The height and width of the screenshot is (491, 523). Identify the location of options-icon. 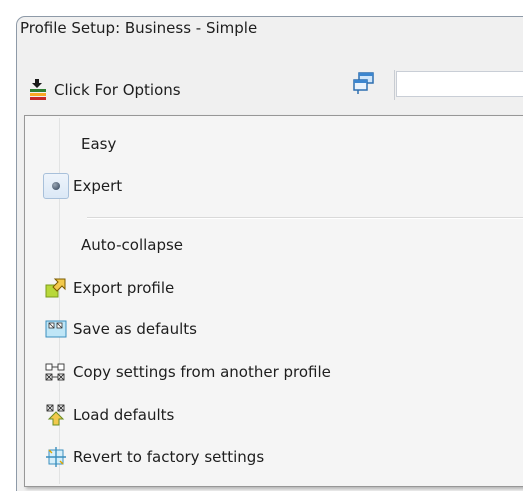
(38, 90).